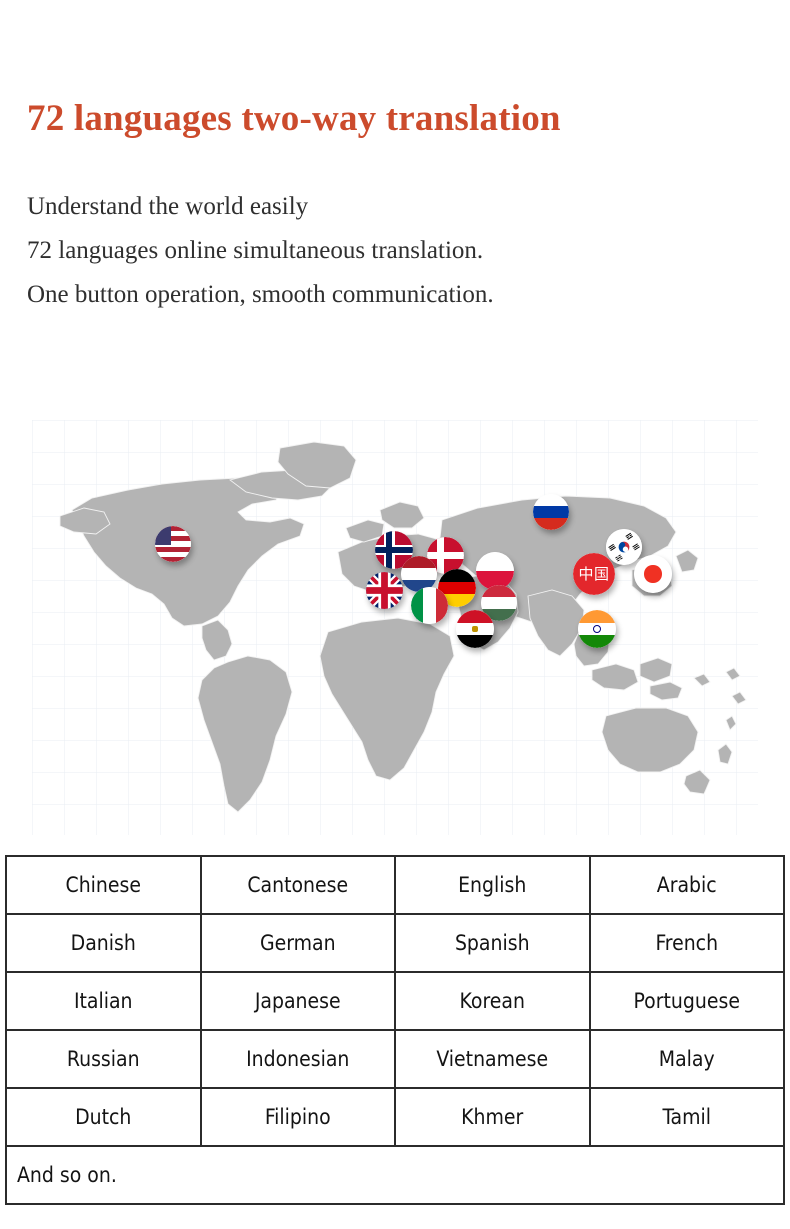 The height and width of the screenshot is (1229, 790). Describe the element at coordinates (103, 1117) in the screenshot. I see `table-cell: Dutch` at that location.